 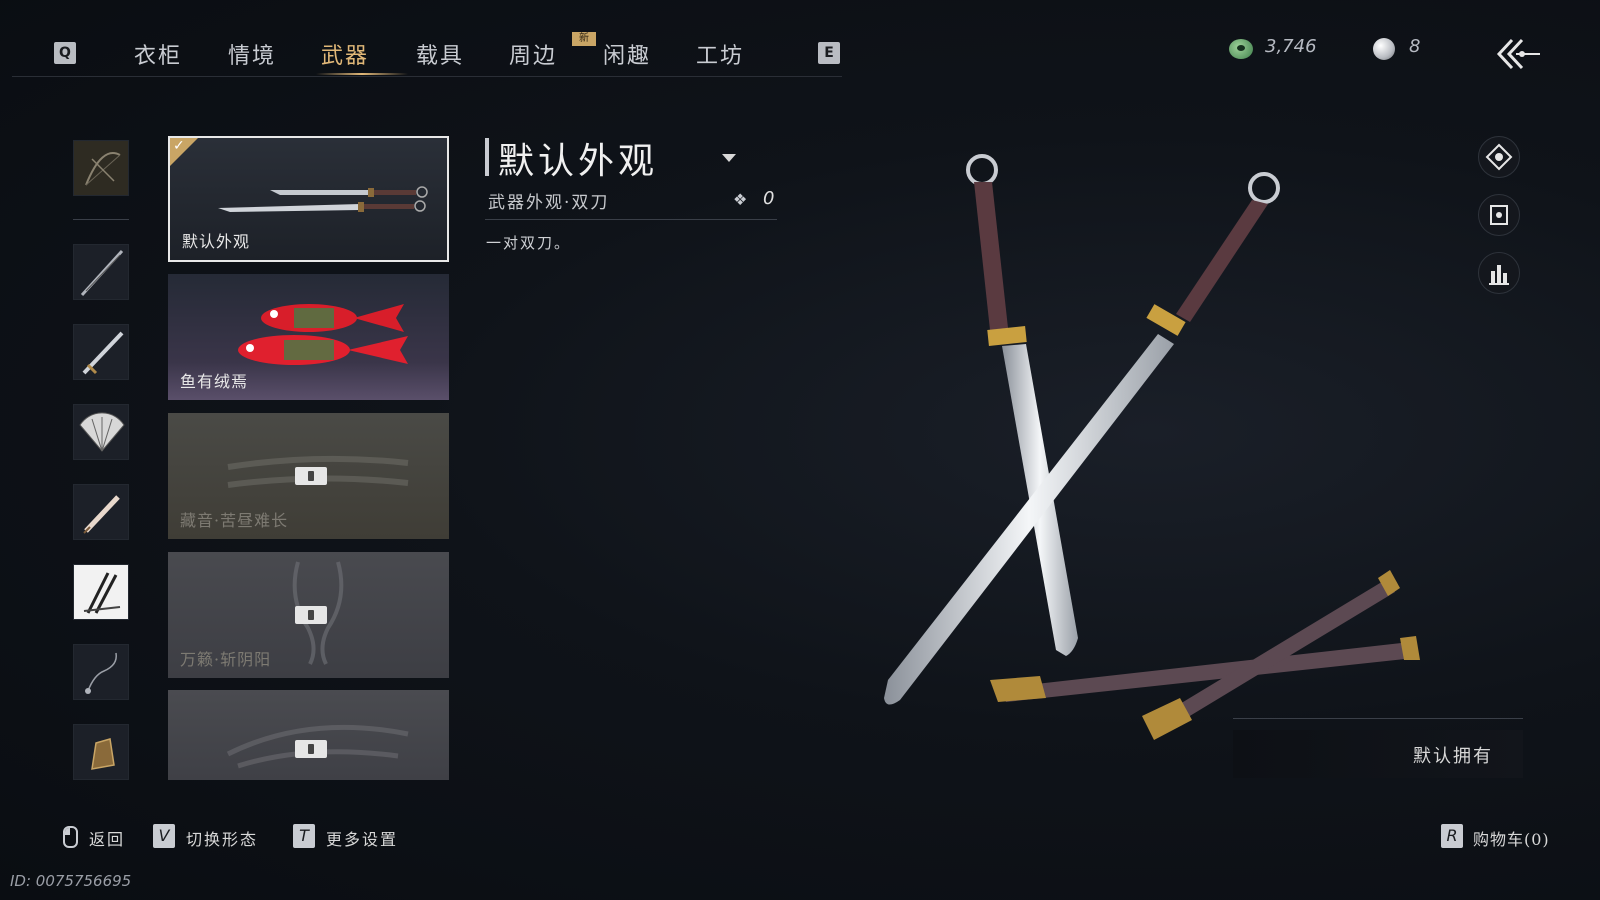 I want to click on owned-status-box: 默认拥有, so click(x=1378, y=754).